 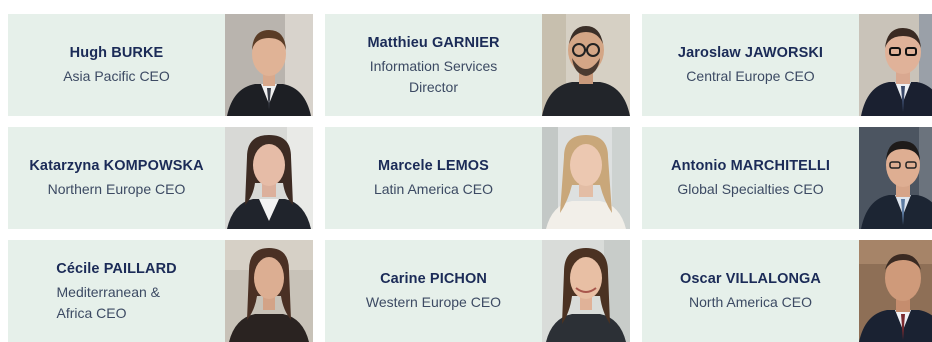 I want to click on executive-name: Antonio MARCHITELLI, so click(x=750, y=166).